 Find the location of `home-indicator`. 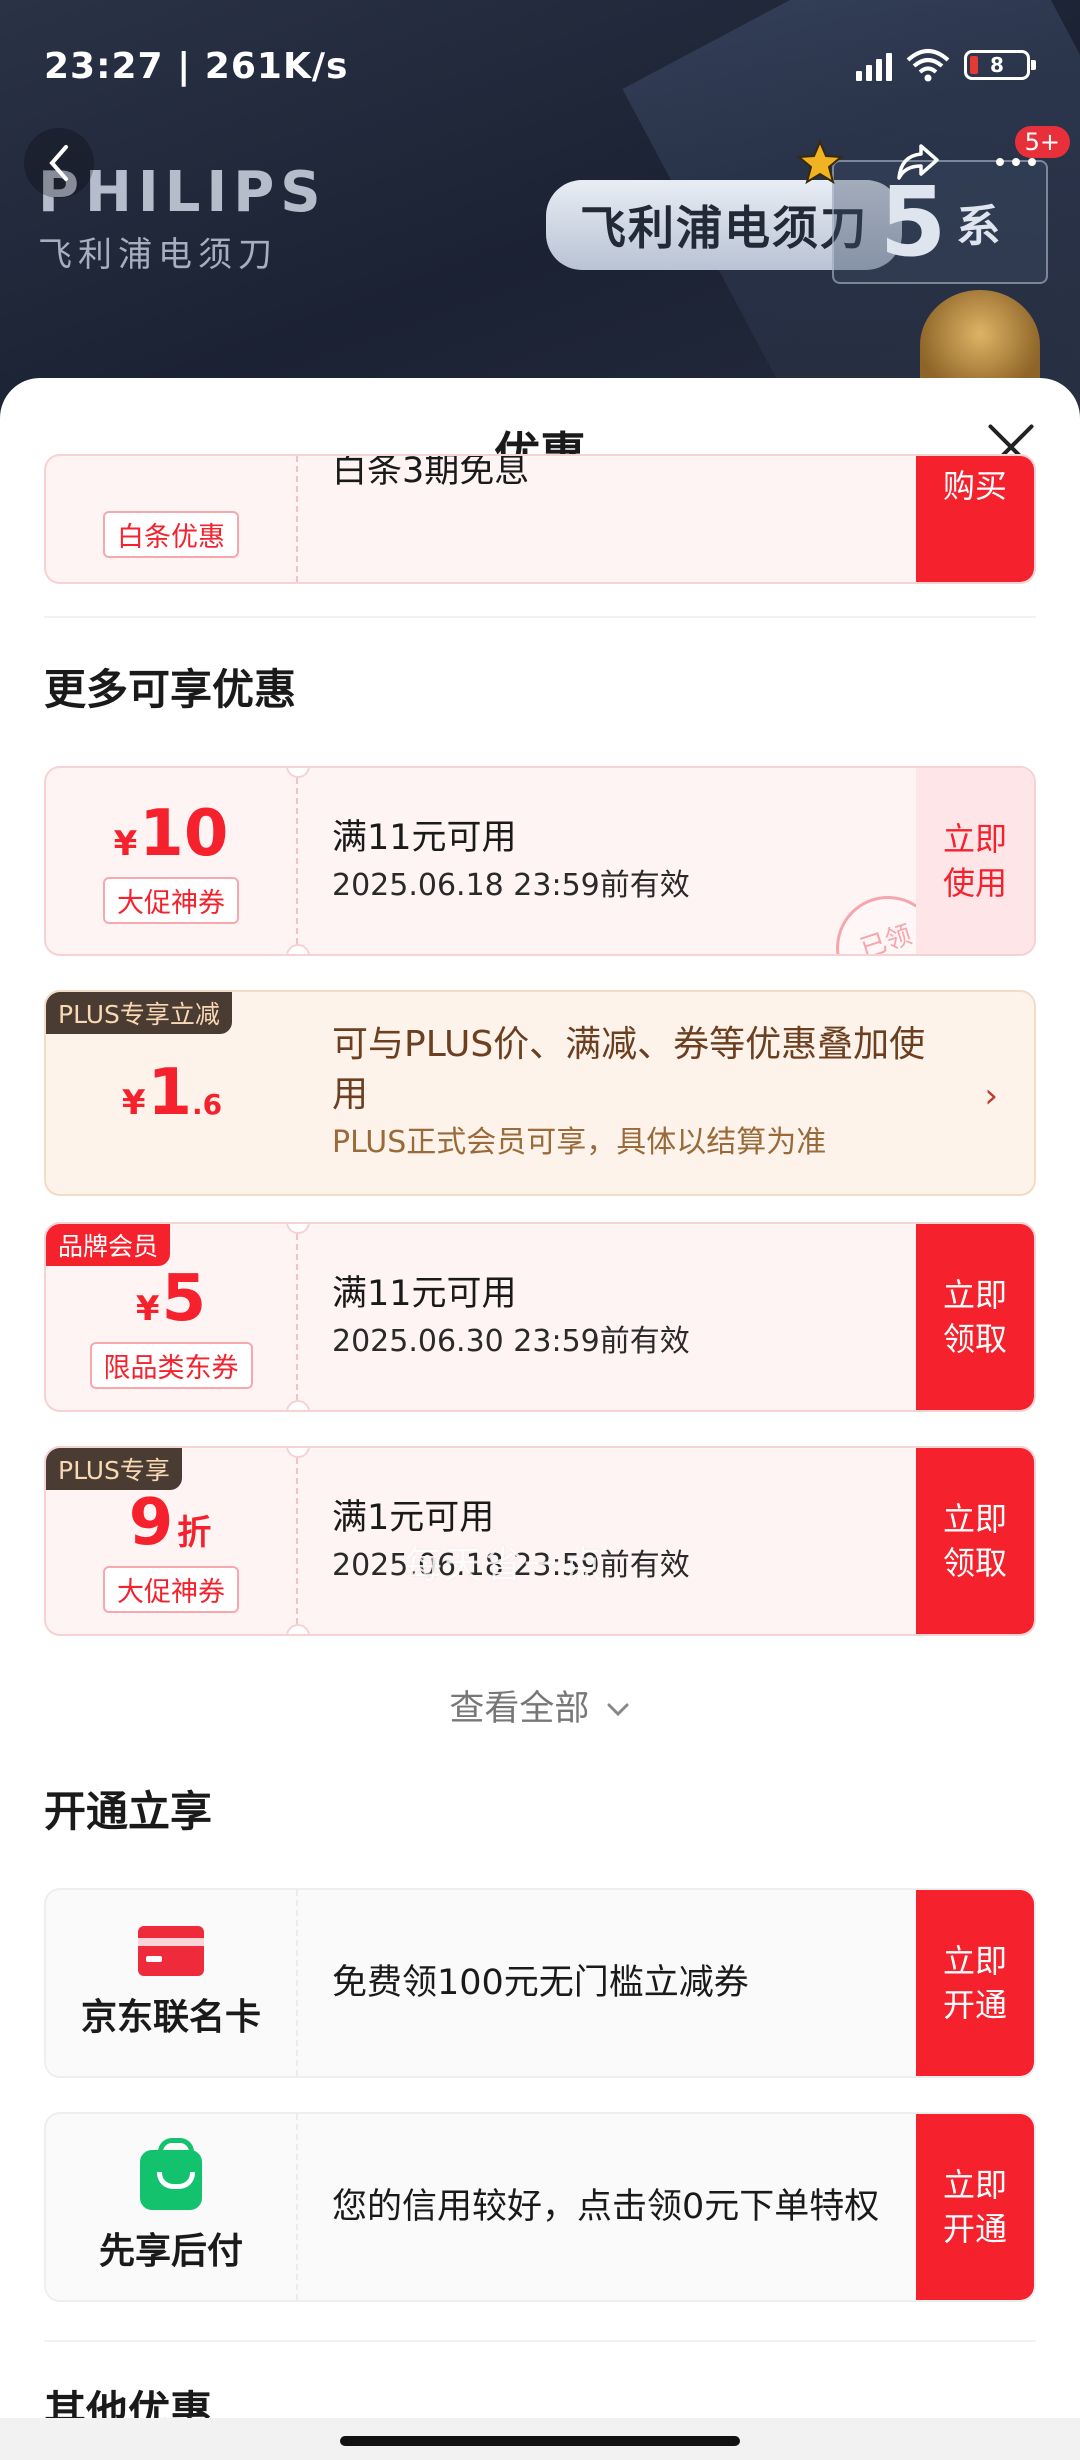

home-indicator is located at coordinates (540, 2441).